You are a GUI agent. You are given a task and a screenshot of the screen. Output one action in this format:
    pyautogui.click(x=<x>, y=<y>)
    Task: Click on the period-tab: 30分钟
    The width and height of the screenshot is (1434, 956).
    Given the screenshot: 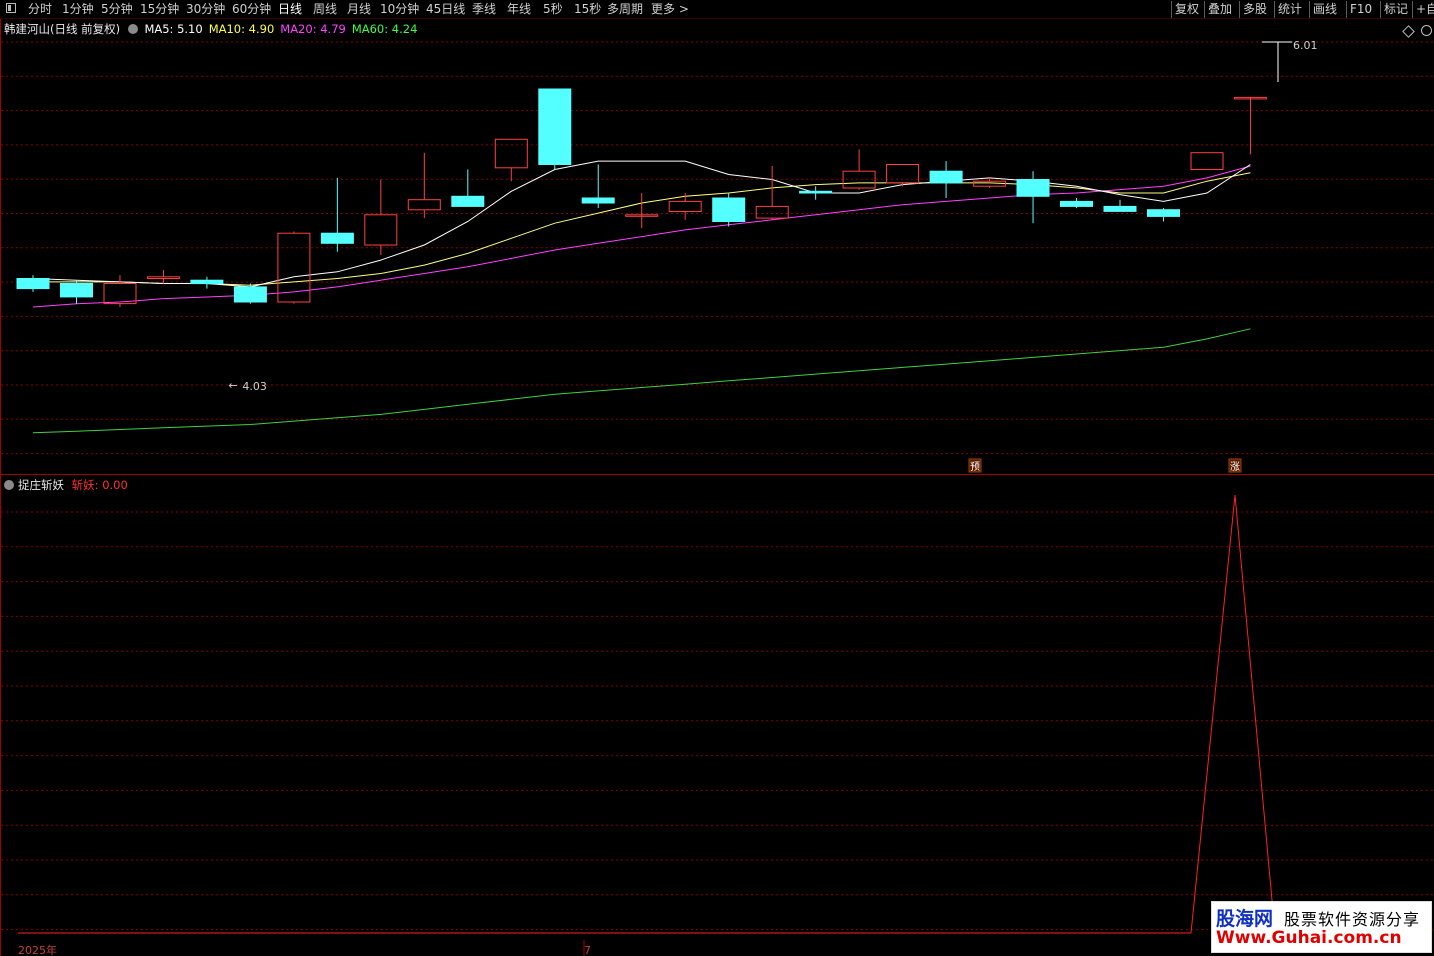 What is the action you would take?
    pyautogui.click(x=205, y=9)
    